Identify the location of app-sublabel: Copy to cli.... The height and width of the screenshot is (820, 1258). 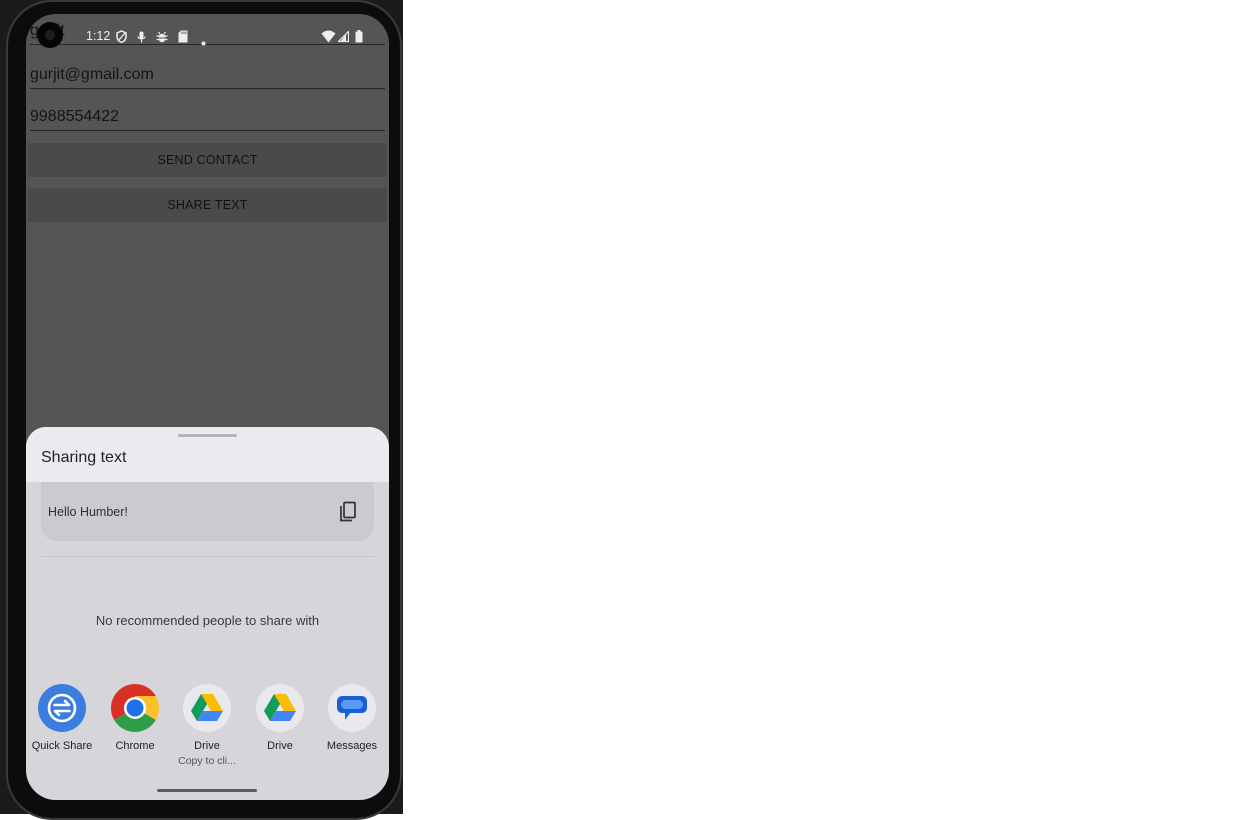
(207, 761).